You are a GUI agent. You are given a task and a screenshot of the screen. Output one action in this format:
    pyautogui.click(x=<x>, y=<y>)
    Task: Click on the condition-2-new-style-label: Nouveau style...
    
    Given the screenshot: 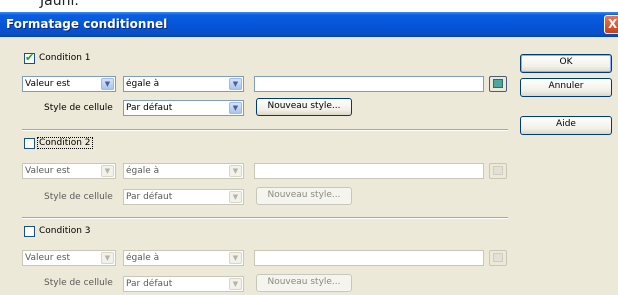 What is the action you would take?
    pyautogui.click(x=304, y=195)
    